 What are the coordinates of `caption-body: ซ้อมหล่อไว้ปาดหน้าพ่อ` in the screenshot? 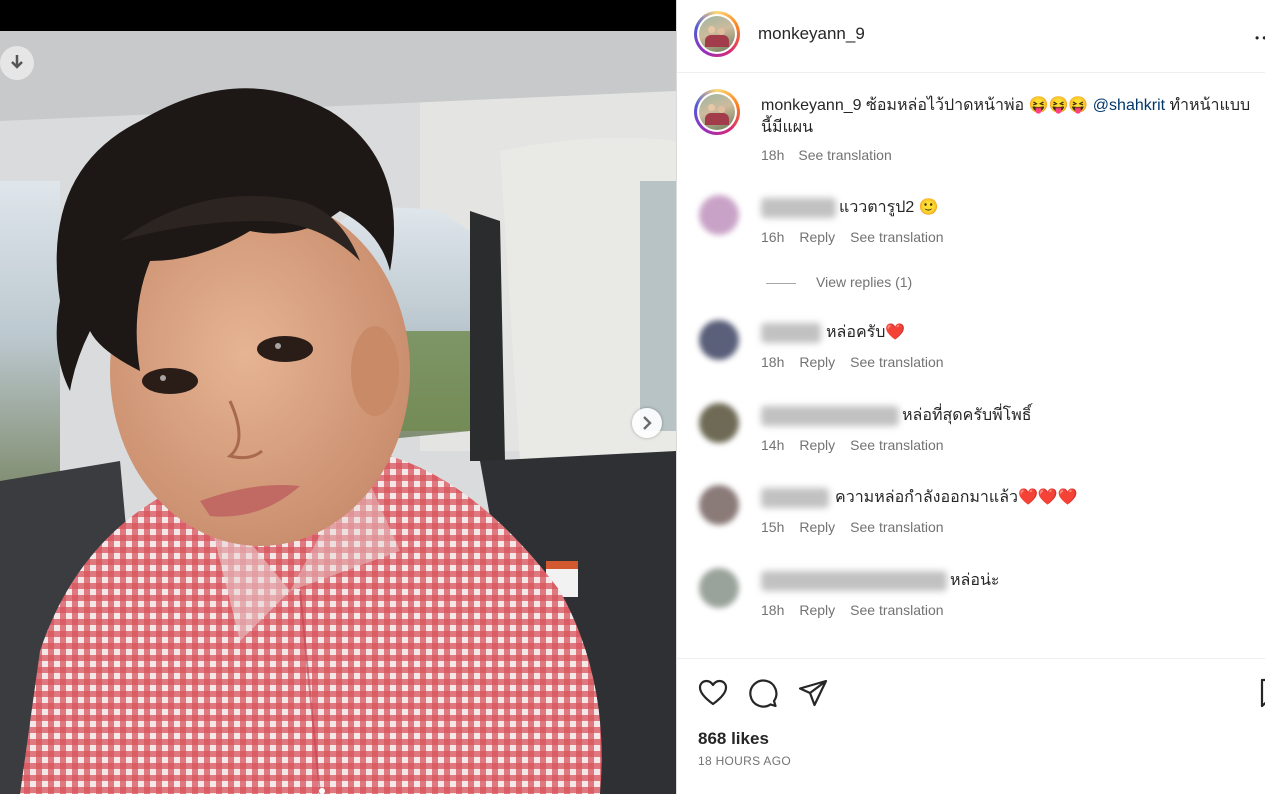 It's located at (945, 105).